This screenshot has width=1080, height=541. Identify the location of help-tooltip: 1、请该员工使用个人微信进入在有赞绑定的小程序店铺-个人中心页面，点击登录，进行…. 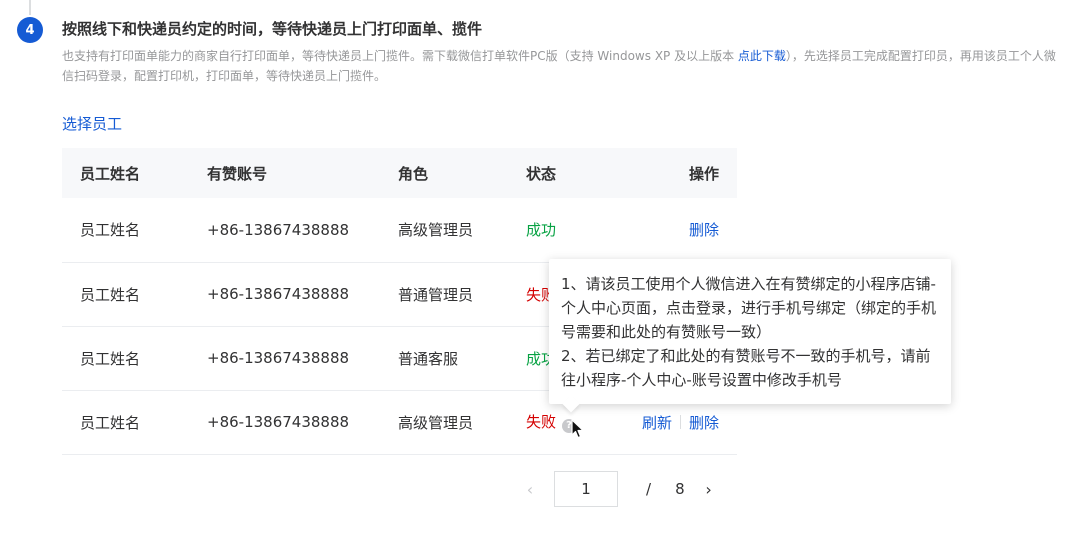
(750, 336).